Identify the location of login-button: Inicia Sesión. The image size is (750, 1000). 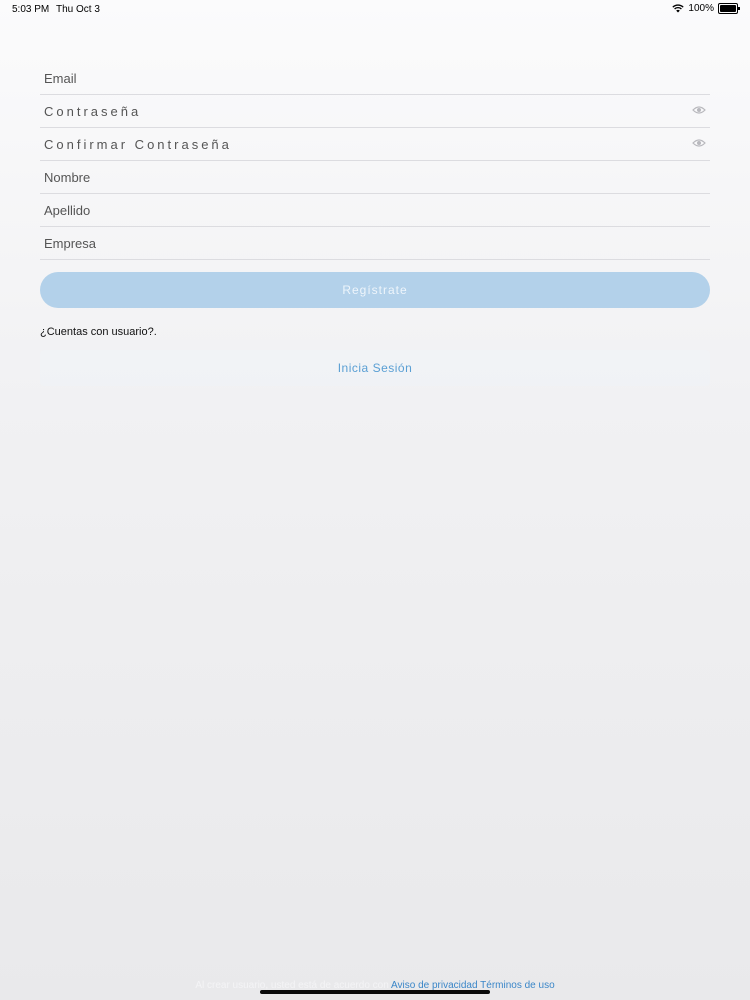
(375, 368).